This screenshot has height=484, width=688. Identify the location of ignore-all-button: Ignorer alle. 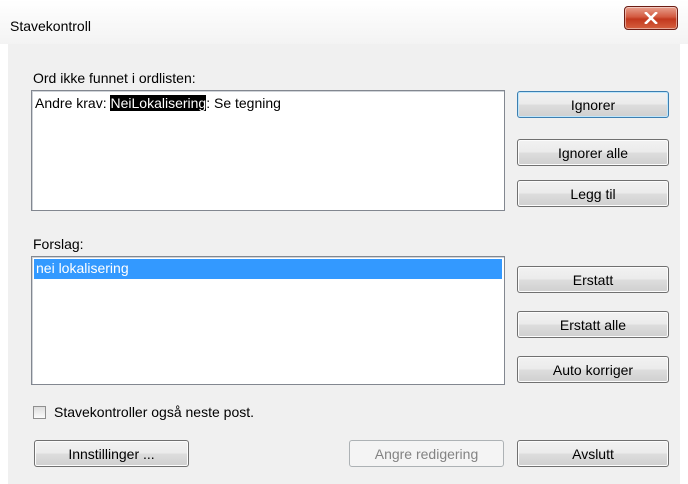
(593, 152).